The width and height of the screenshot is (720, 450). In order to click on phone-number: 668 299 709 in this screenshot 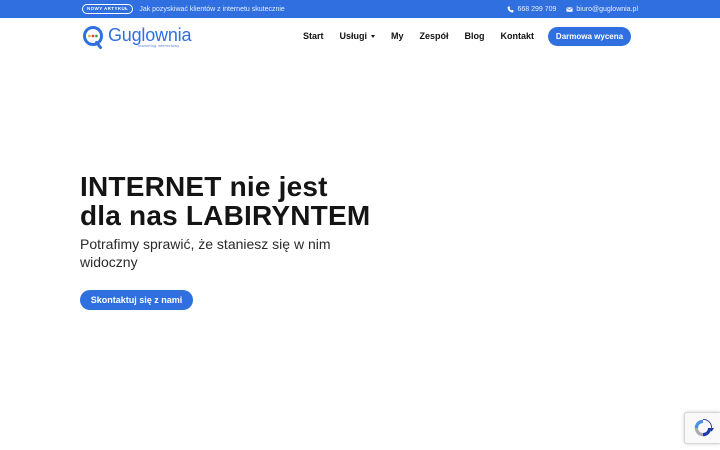, I will do `click(537, 9)`.